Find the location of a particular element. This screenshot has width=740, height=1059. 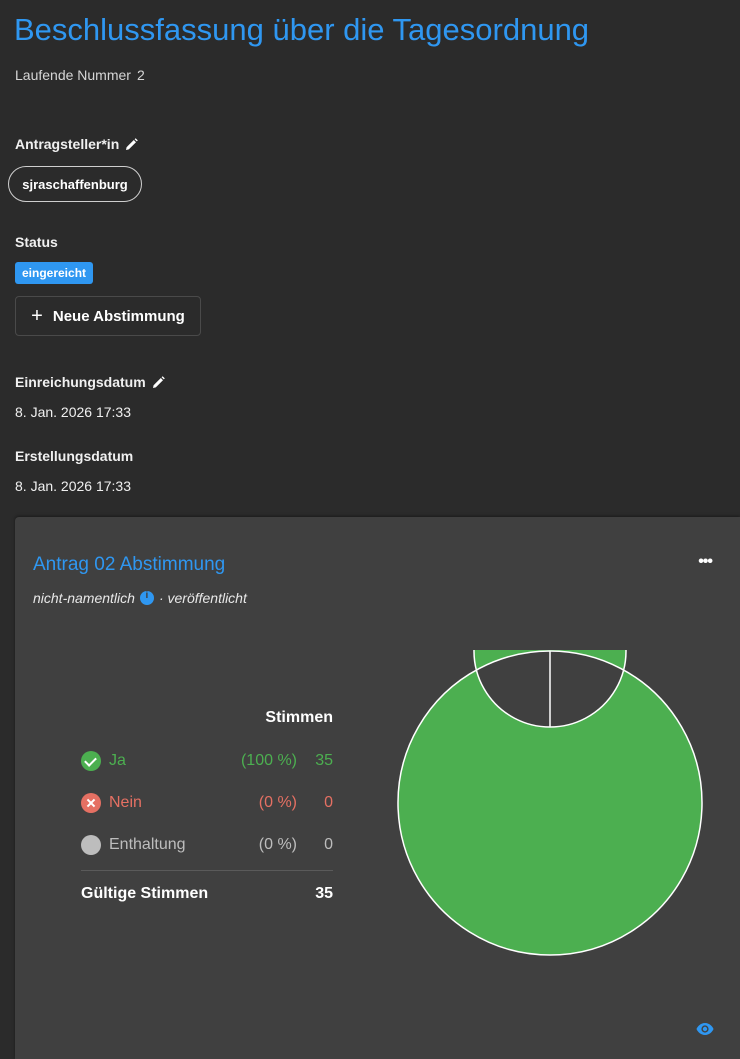

valid-votes-row: Gültige Stimmen 35 is located at coordinates (207, 894).